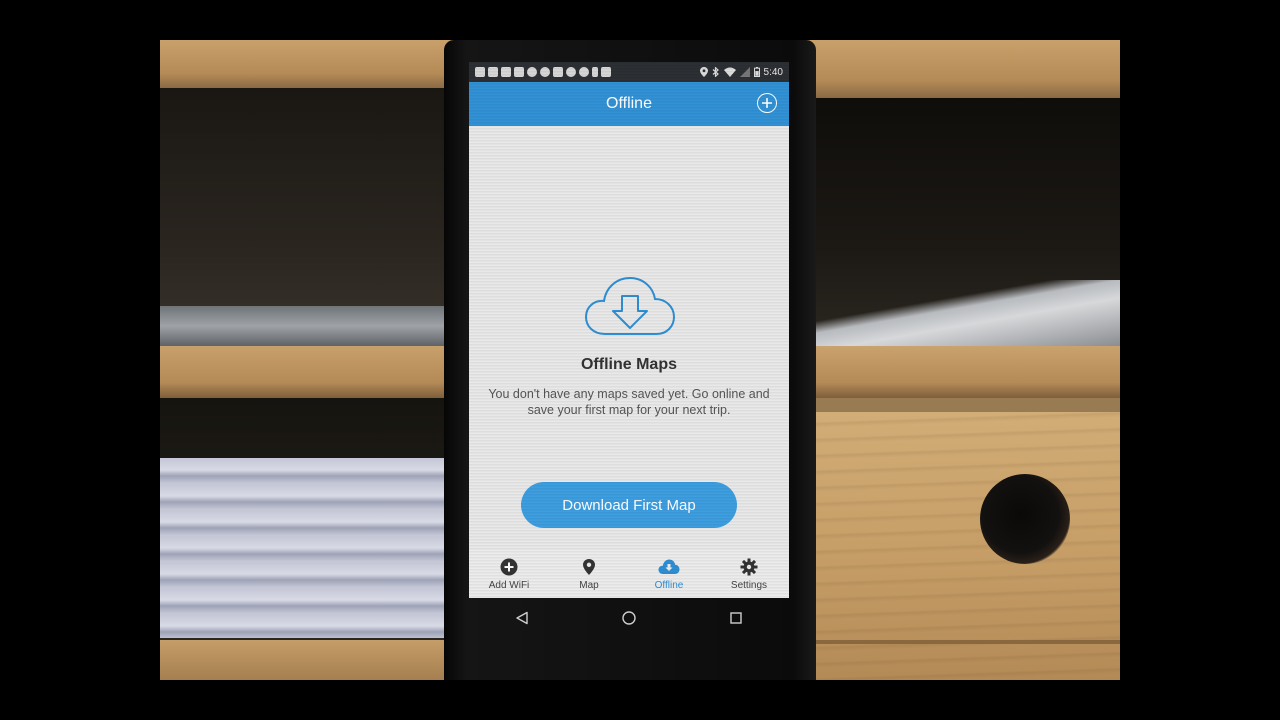  I want to click on home-button, so click(629, 618).